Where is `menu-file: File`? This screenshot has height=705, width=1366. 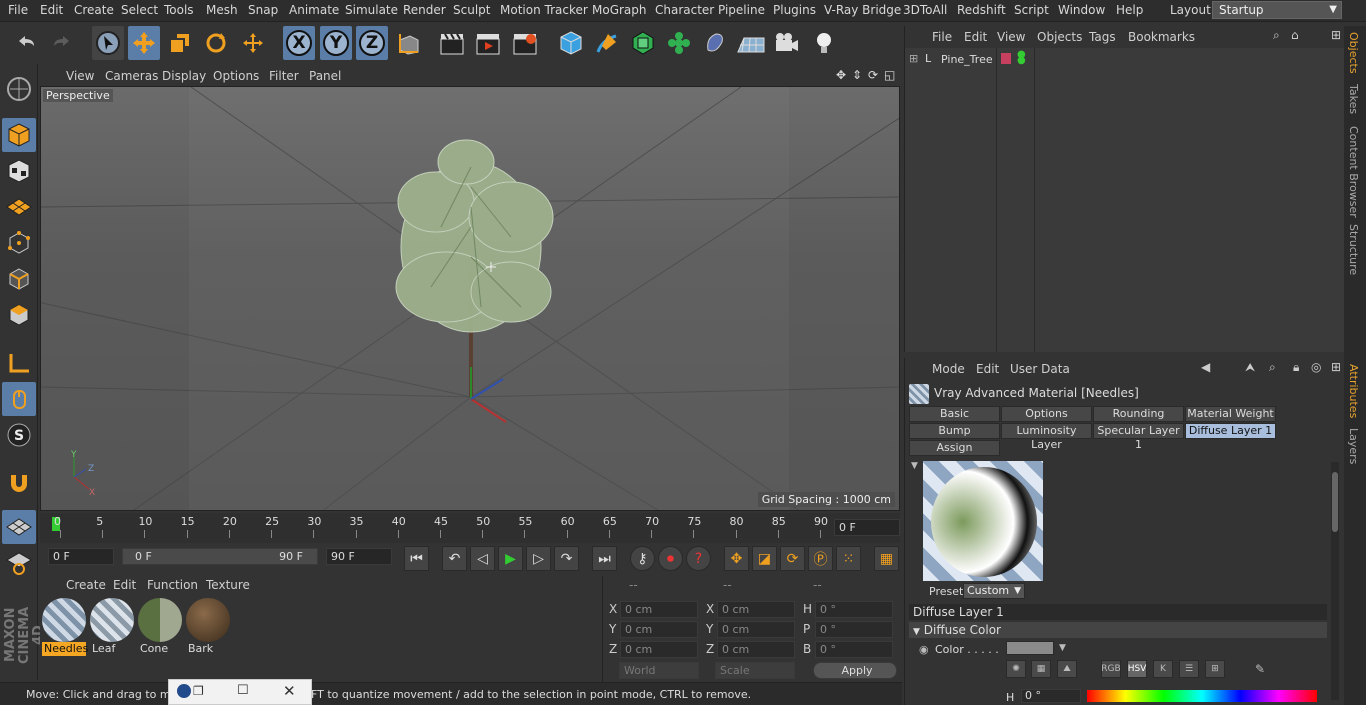 menu-file: File is located at coordinates (18, 10).